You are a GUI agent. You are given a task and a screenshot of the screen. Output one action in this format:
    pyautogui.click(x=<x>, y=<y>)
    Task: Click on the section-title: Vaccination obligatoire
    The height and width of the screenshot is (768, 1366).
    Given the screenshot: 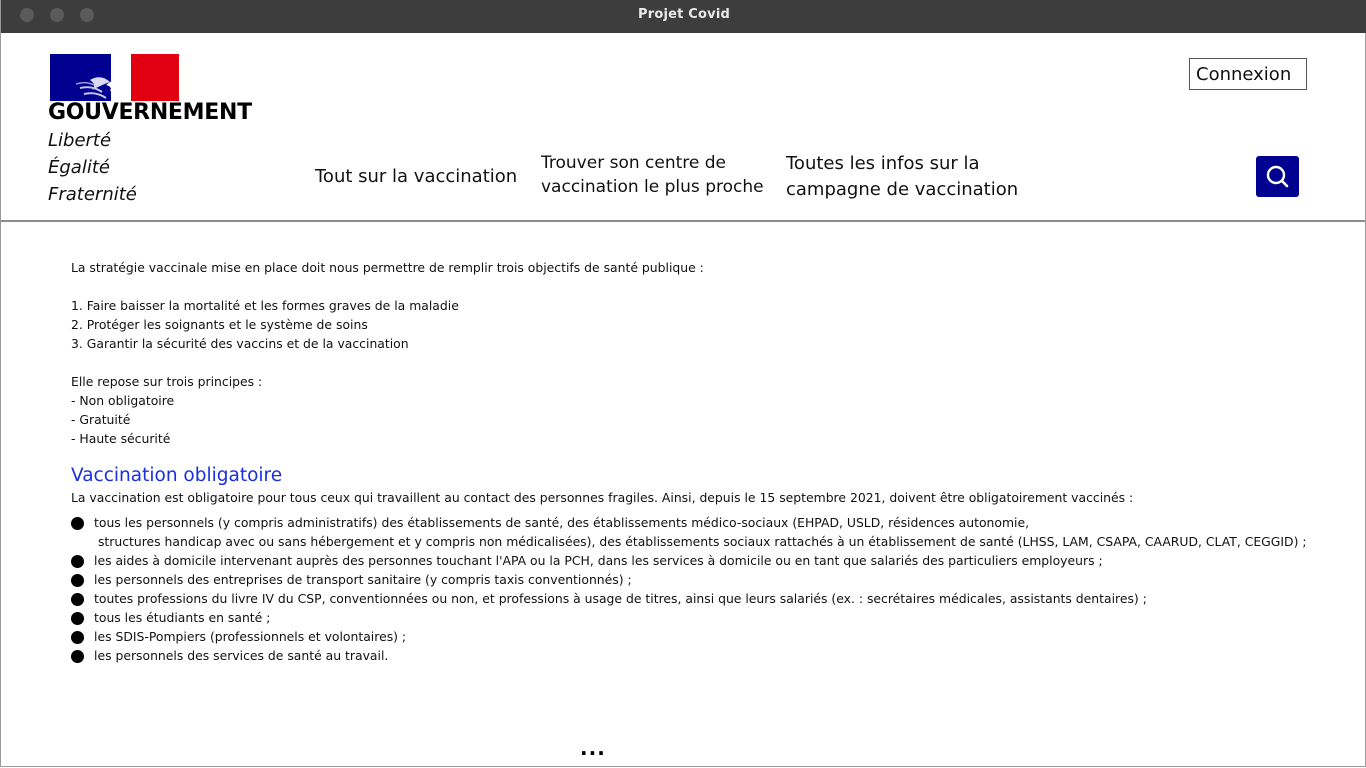 What is the action you would take?
    pyautogui.click(x=177, y=475)
    